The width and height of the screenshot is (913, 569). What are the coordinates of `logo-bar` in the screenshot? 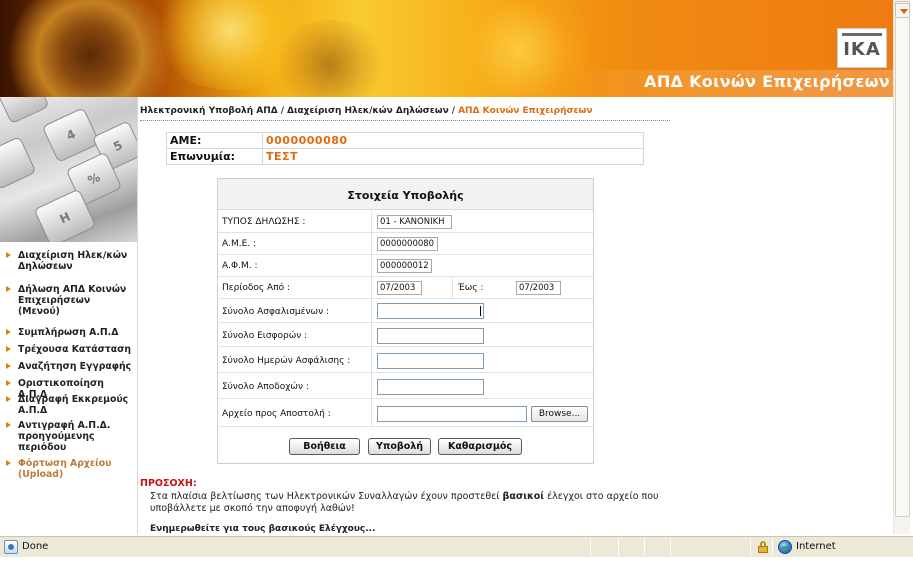 It's located at (862, 34).